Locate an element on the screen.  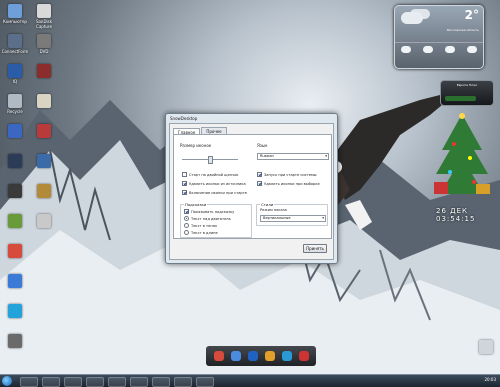
christmas-tree-gadget is located at coordinates (462, 155).